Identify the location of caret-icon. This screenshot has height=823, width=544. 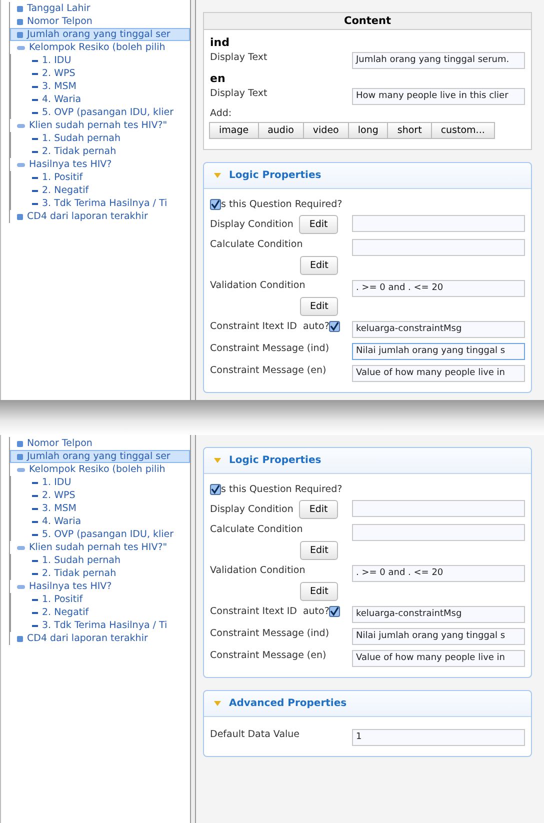
(217, 175).